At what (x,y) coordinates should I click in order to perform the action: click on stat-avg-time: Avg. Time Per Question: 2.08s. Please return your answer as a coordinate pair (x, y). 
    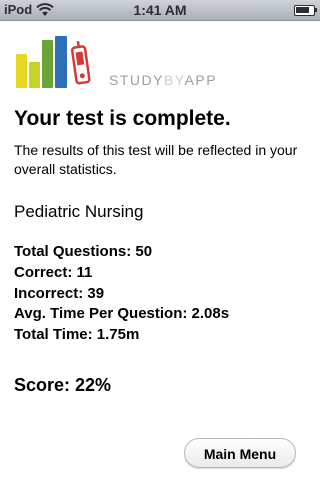
    Looking at the image, I should click on (122, 314).